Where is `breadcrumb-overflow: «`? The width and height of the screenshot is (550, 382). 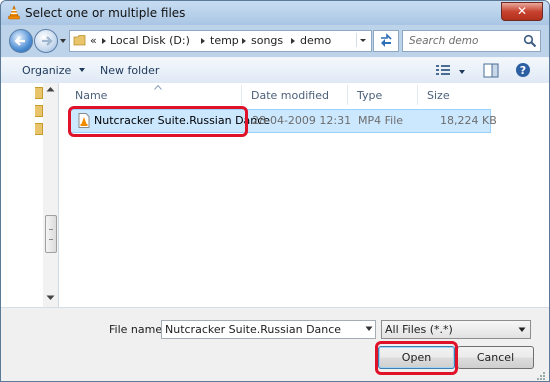 breadcrumb-overflow: « is located at coordinates (93, 40).